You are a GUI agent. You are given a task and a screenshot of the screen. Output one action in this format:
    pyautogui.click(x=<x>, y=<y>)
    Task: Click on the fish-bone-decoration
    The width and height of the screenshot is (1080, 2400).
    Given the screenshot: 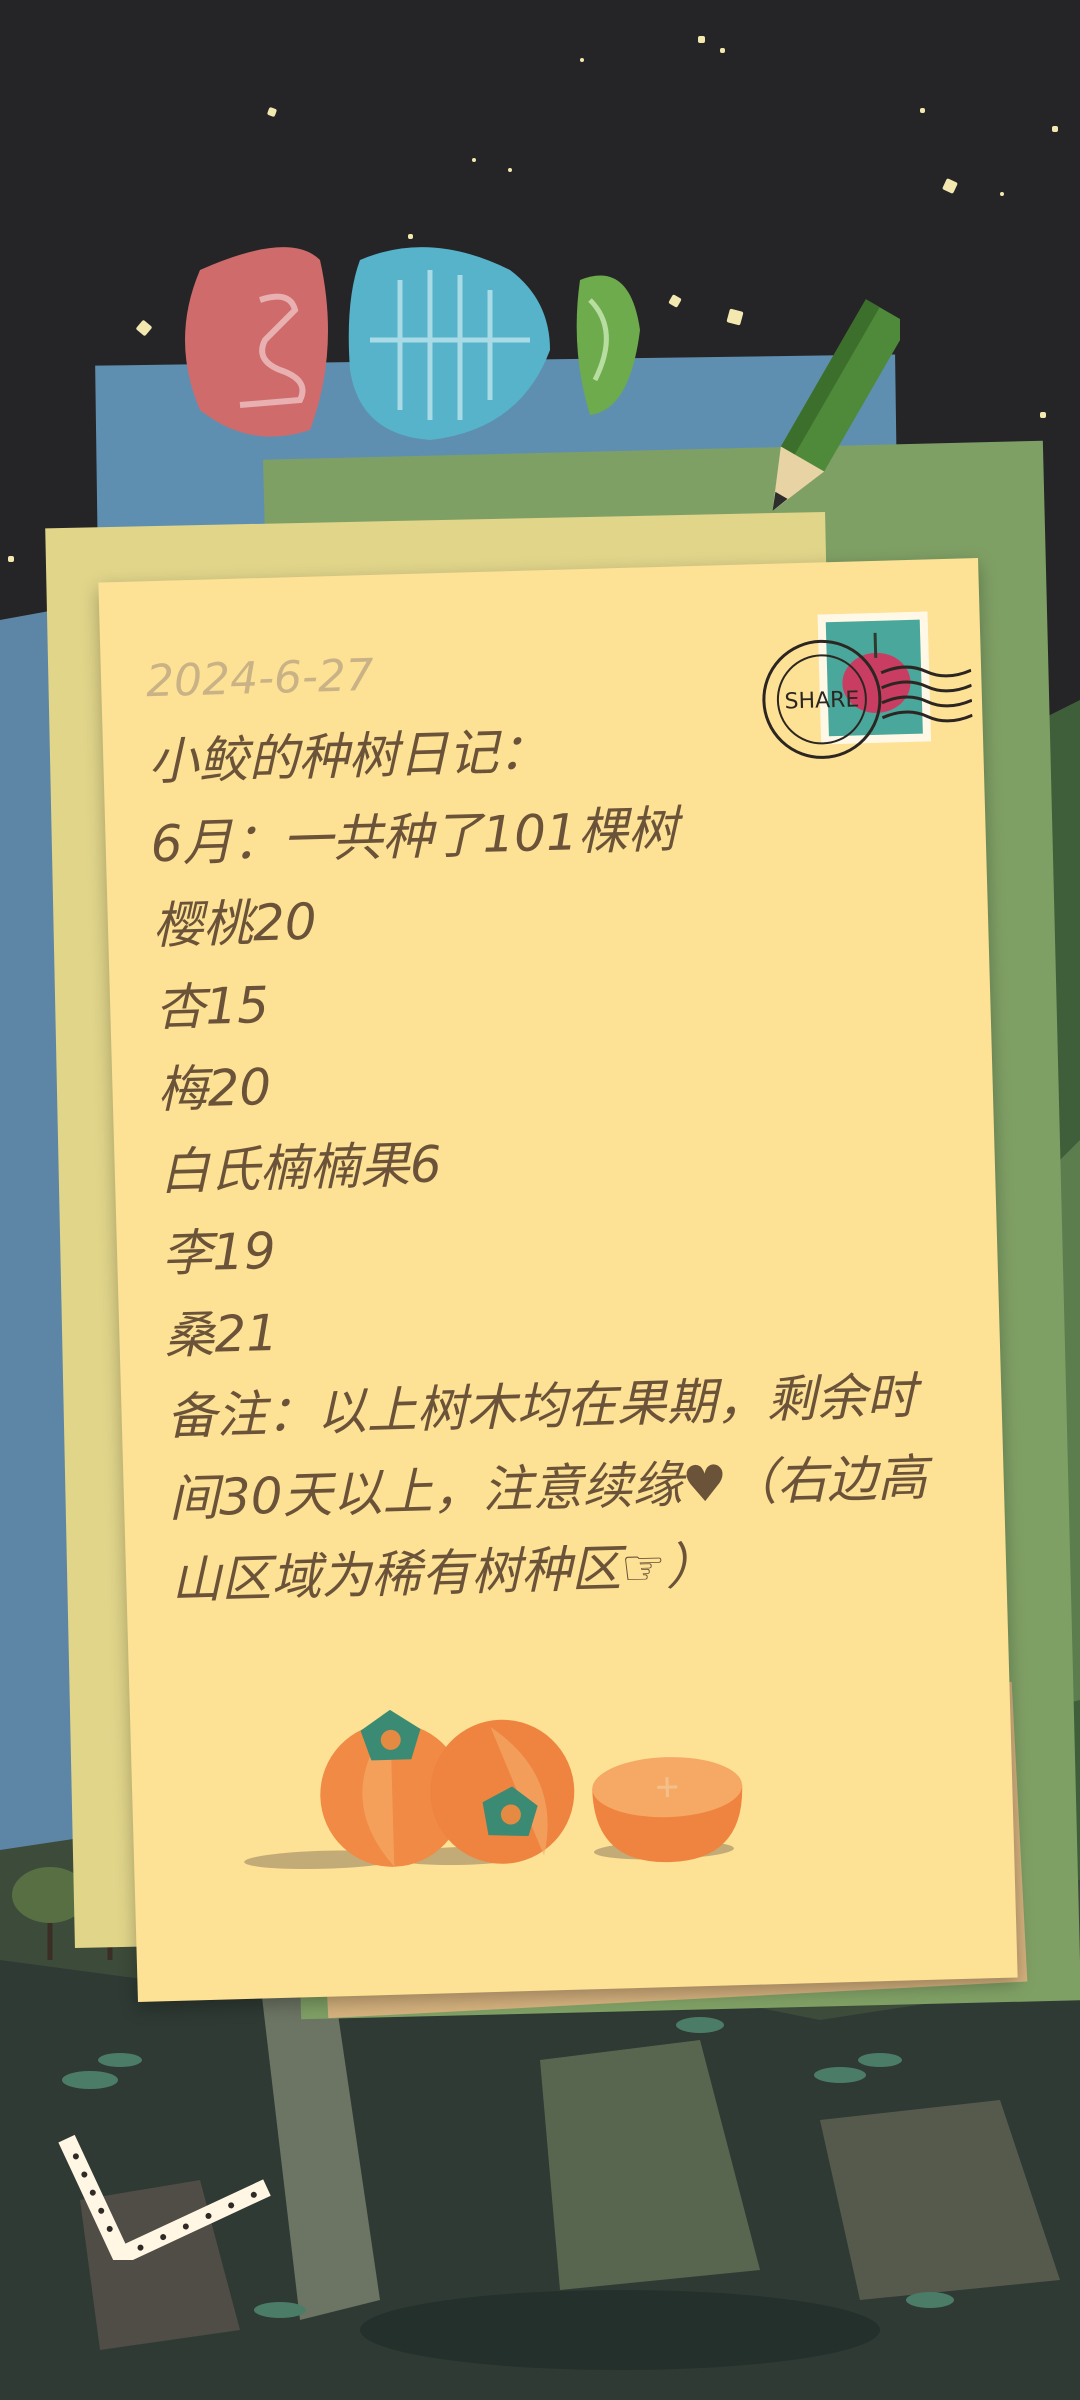 What is the action you would take?
    pyautogui.click(x=412, y=343)
    